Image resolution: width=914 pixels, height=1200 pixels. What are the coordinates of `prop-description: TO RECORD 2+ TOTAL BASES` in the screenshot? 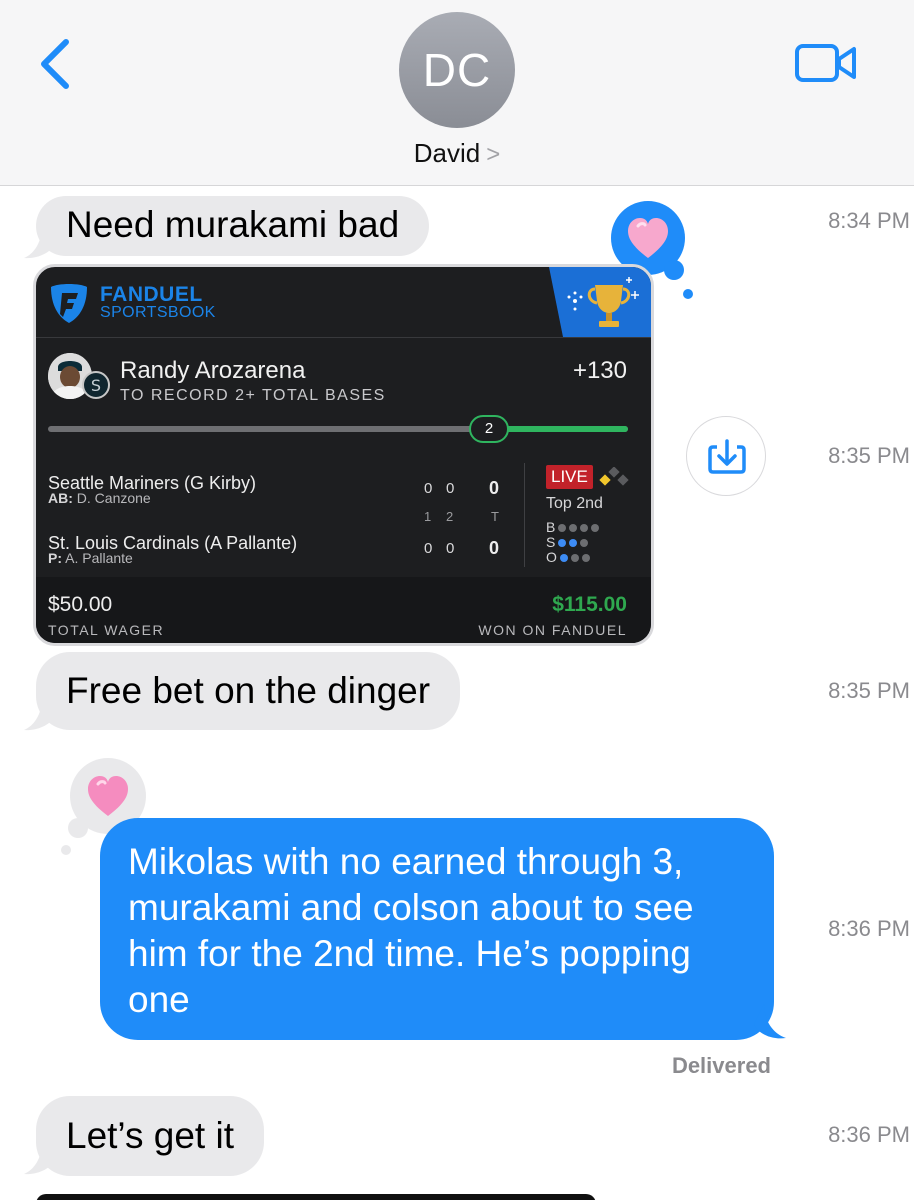 It's located at (253, 395).